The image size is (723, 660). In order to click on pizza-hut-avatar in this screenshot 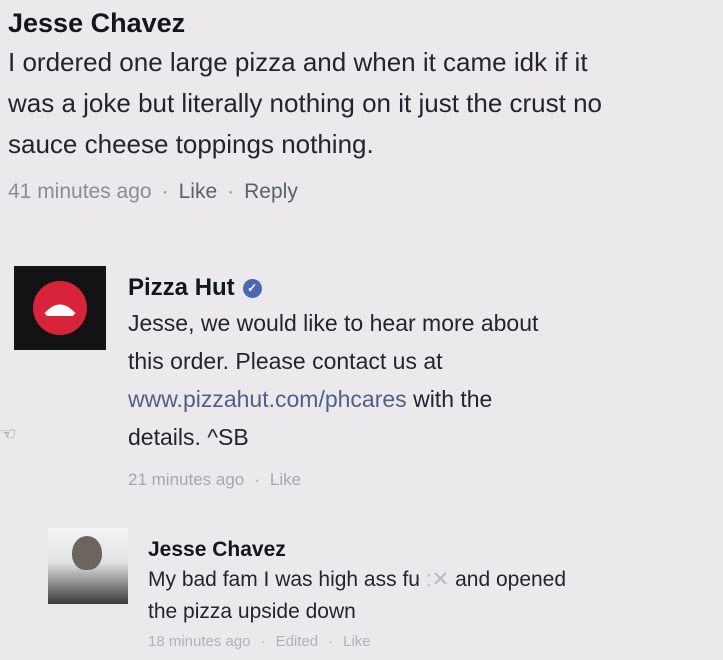, I will do `click(60, 308)`.